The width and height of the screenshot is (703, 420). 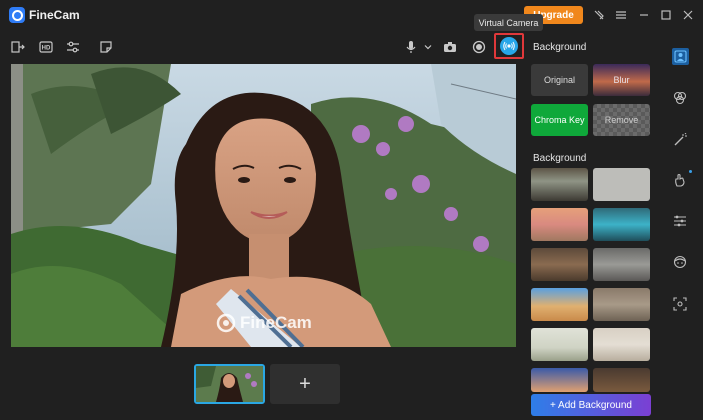 What do you see at coordinates (508, 22) in the screenshot?
I see `virtual-camera-tooltip: Virtual Camera` at bounding box center [508, 22].